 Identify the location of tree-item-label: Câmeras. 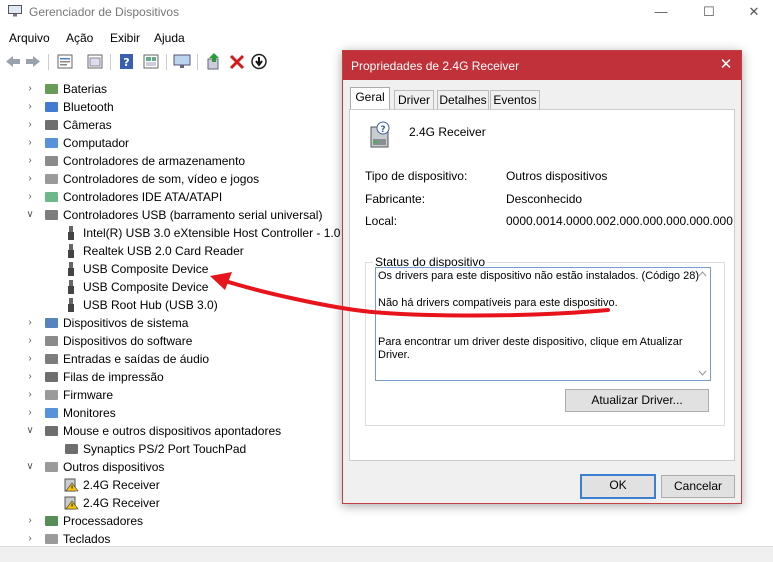
(87, 125).